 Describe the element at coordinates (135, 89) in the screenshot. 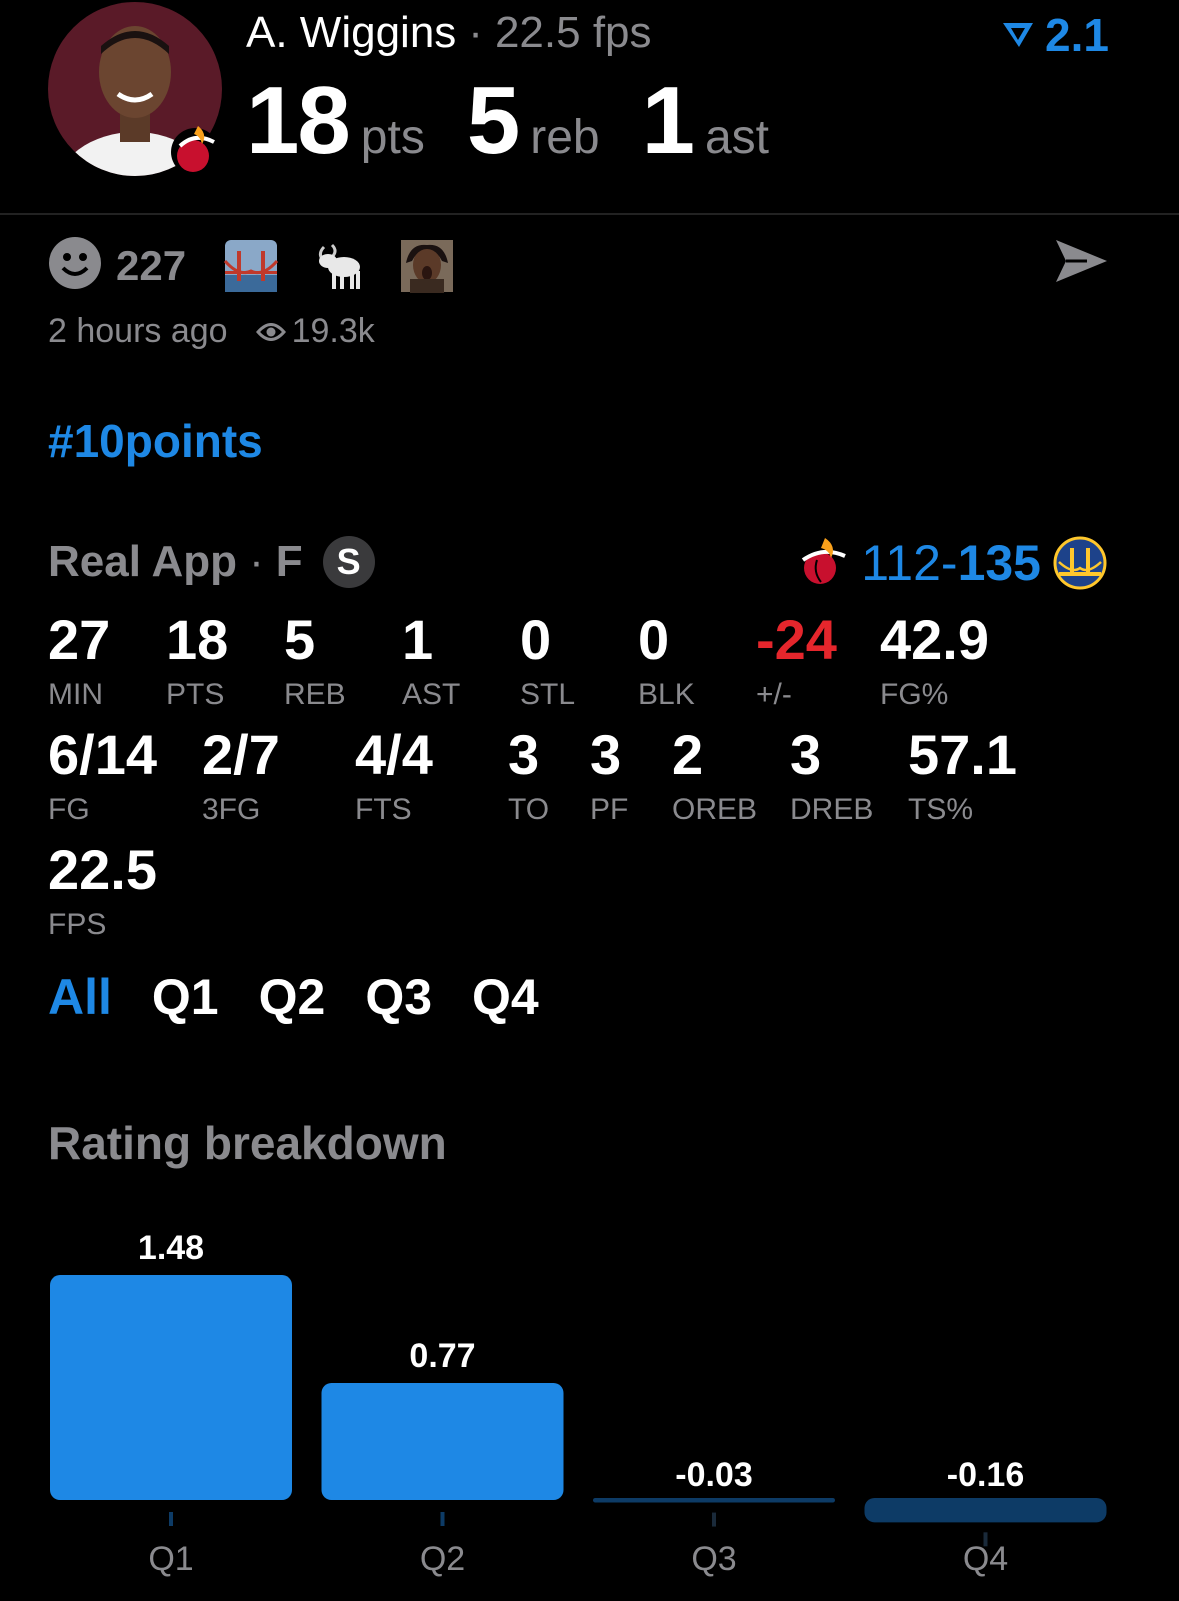

I see `player-avatar-wrap` at that location.